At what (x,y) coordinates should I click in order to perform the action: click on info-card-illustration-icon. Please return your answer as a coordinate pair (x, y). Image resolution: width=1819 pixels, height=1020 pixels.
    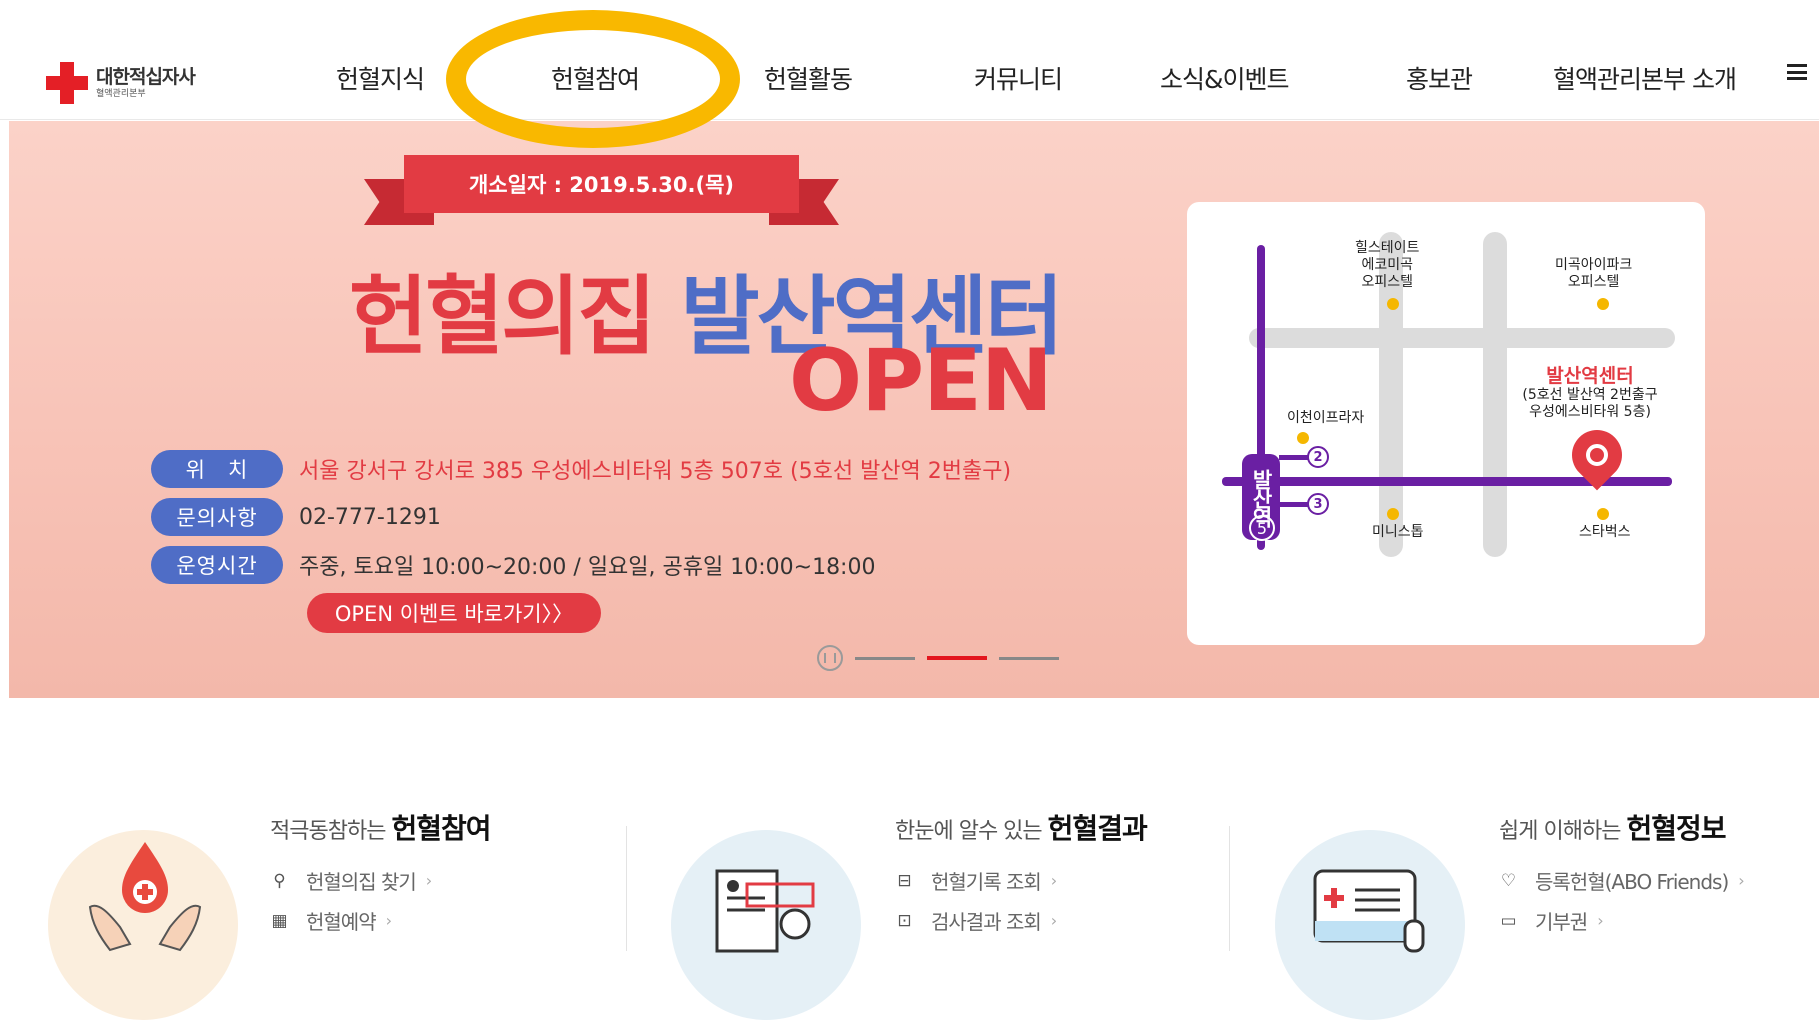
    Looking at the image, I should click on (1369, 911).